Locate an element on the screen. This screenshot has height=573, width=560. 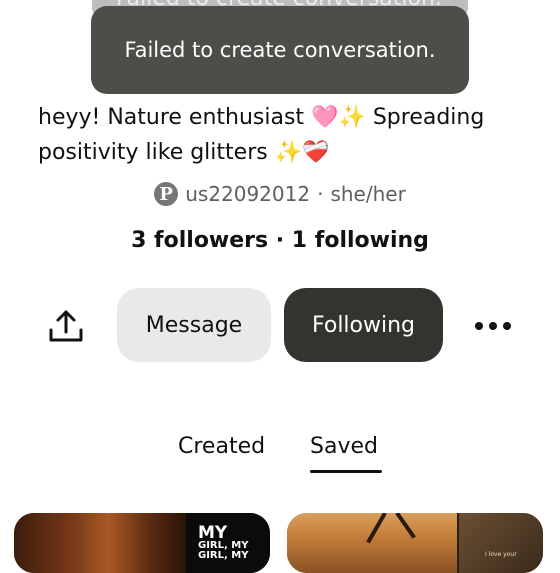
username-row: P us22092012 · she/her is located at coordinates (280, 194).